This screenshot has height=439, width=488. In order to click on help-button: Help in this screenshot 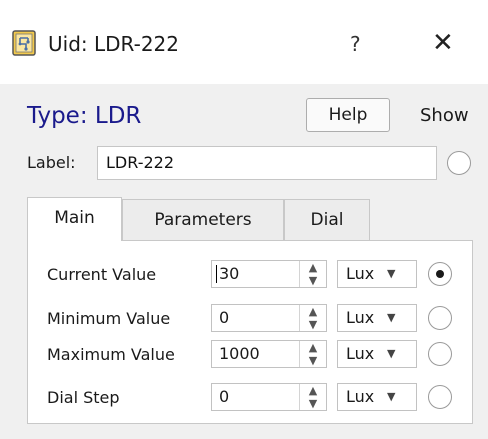, I will do `click(348, 115)`.